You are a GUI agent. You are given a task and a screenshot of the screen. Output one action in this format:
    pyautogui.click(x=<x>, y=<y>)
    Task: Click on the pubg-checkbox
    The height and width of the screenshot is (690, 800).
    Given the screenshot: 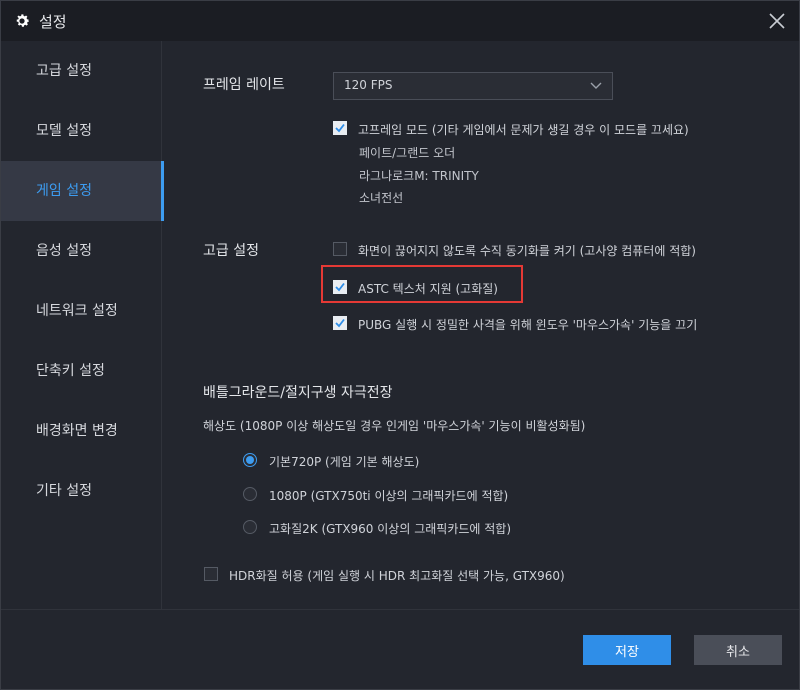 What is the action you would take?
    pyautogui.click(x=340, y=323)
    